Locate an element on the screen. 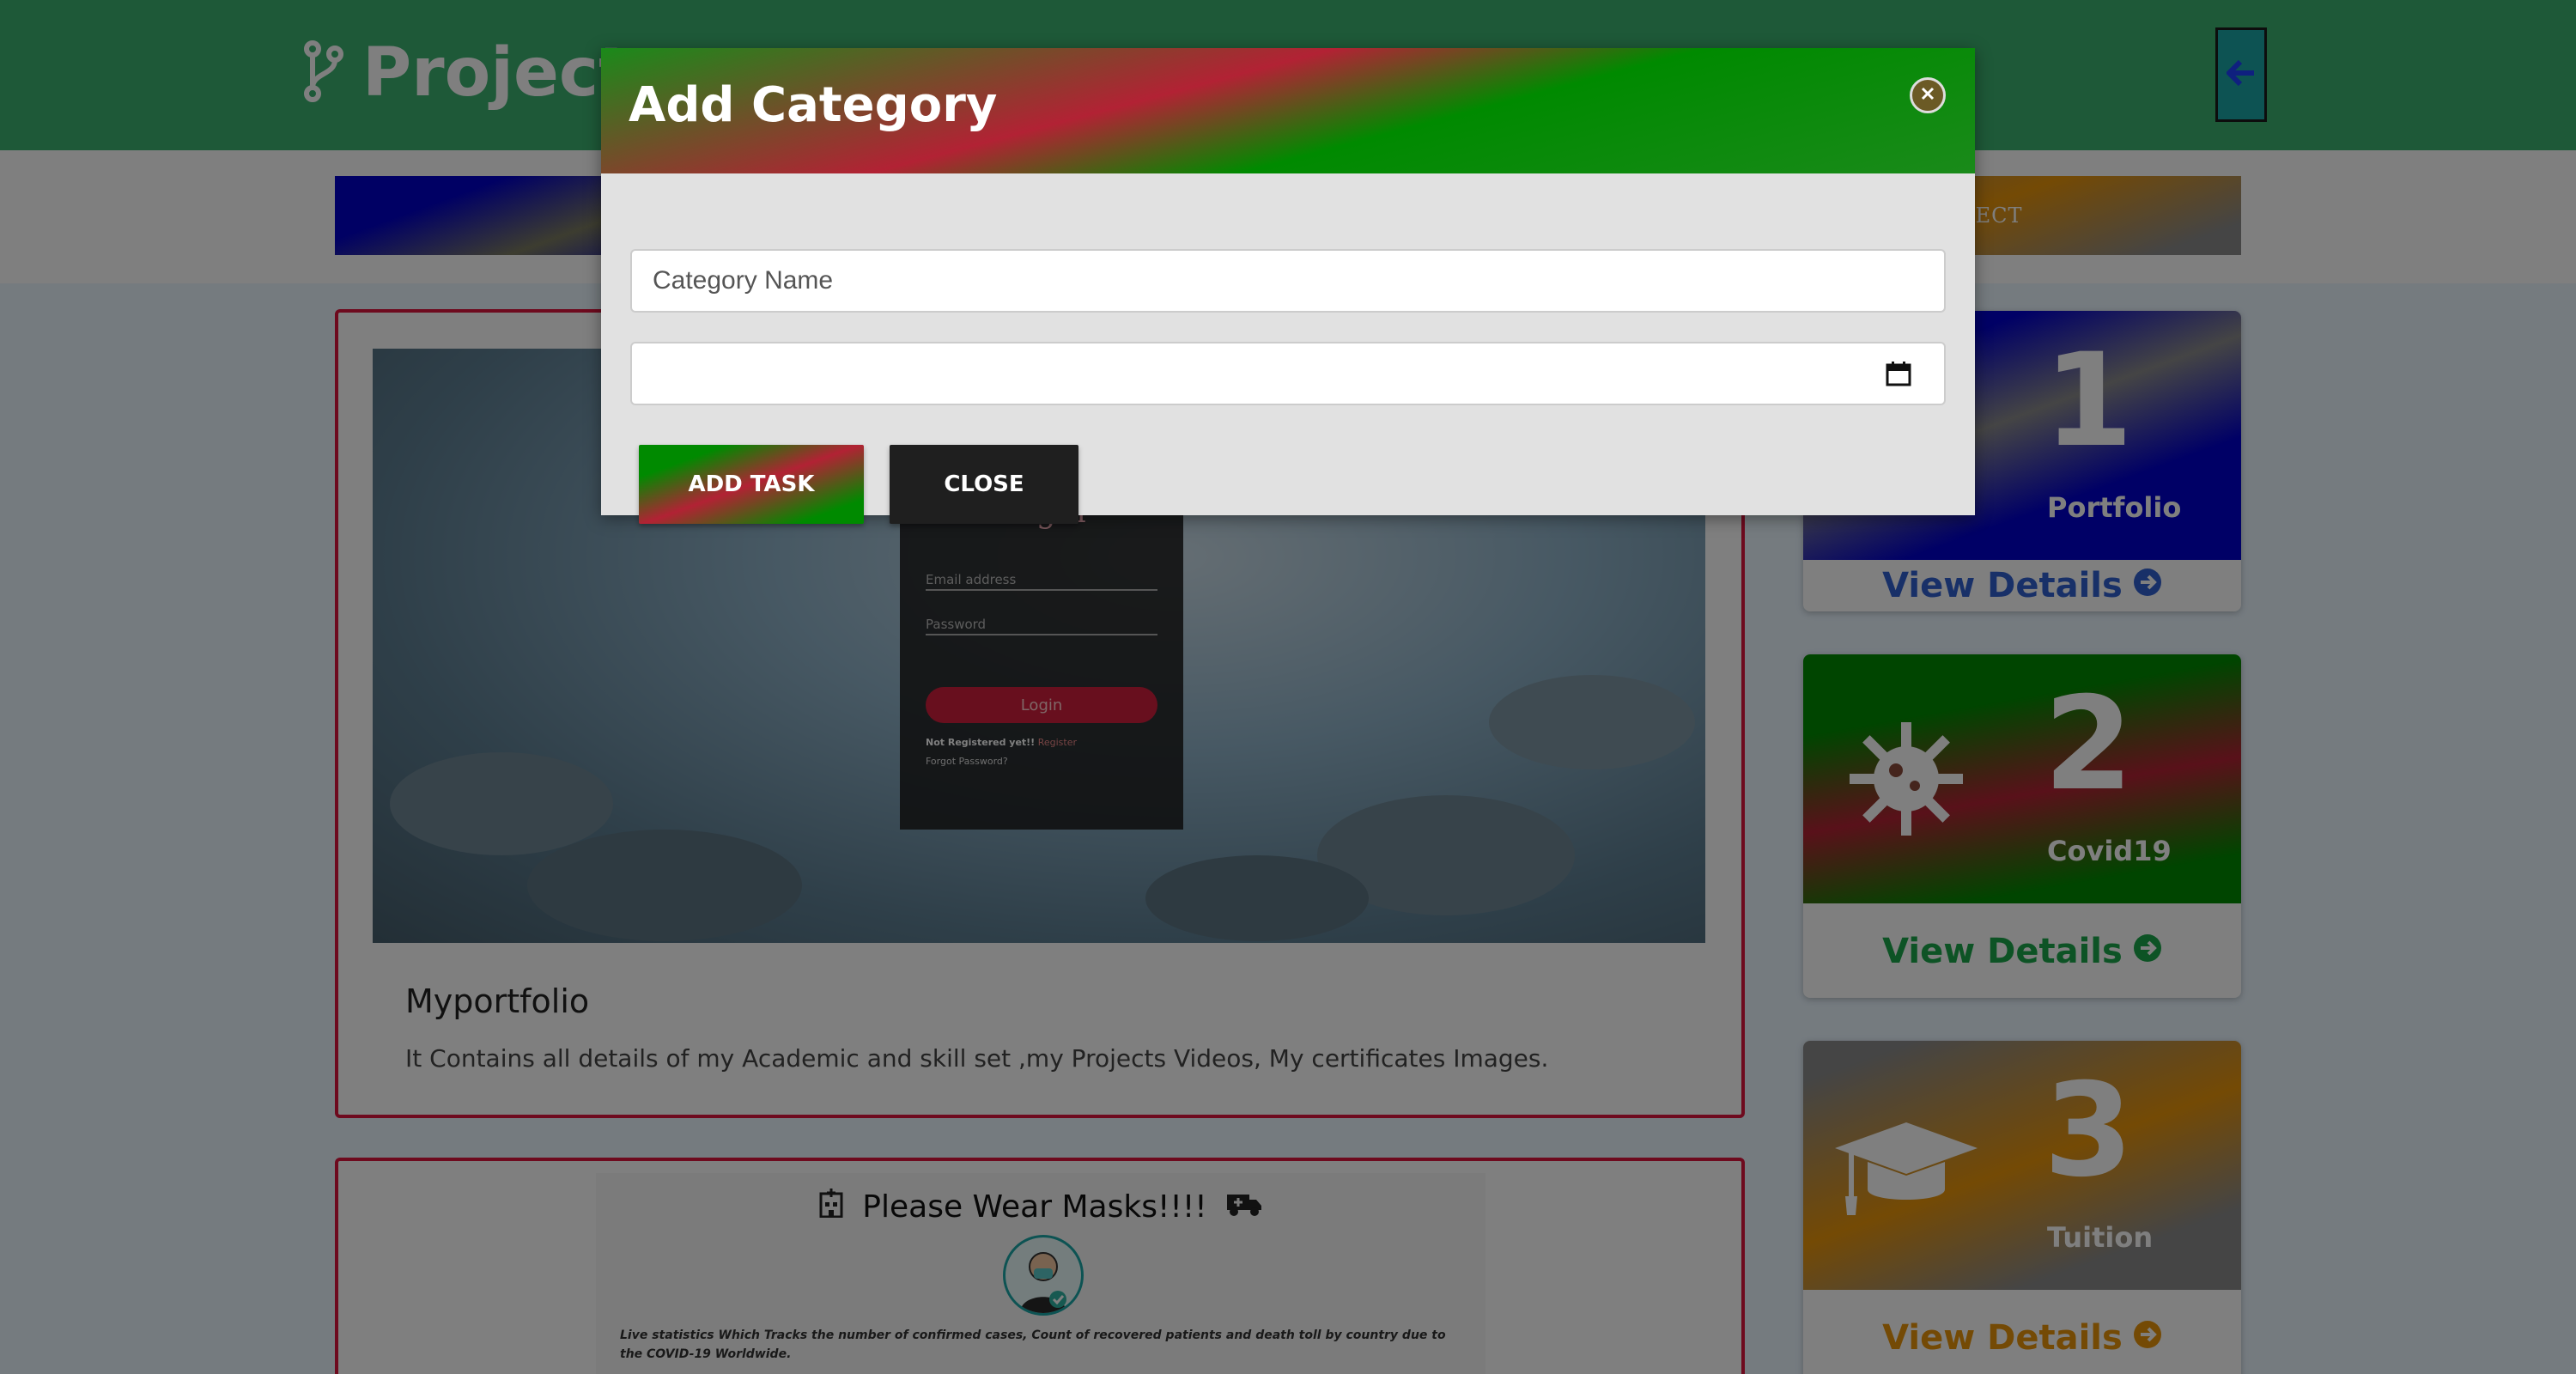 Image resolution: width=2576 pixels, height=1374 pixels. modal-close-button is located at coordinates (1928, 95).